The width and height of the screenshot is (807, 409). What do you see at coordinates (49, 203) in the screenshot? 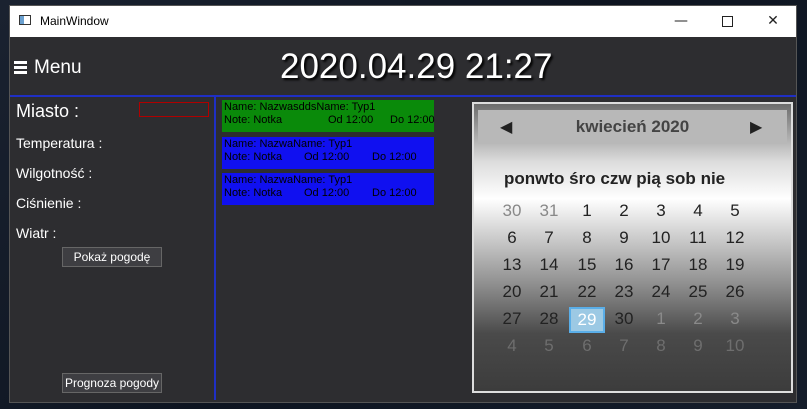
I see `pressure-label: Ciśnienie :` at bounding box center [49, 203].